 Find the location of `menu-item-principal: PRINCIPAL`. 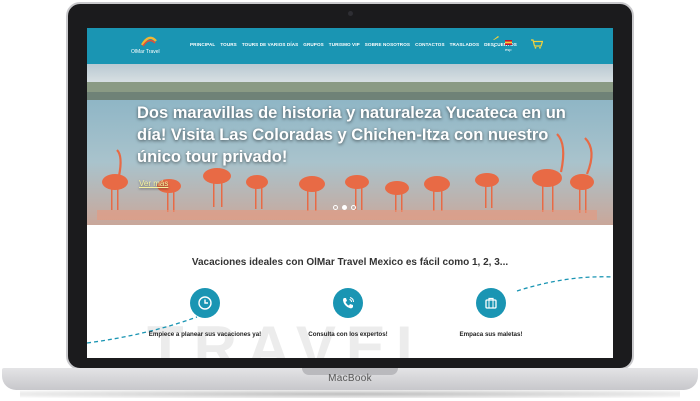

menu-item-principal: PRINCIPAL is located at coordinates (202, 44).